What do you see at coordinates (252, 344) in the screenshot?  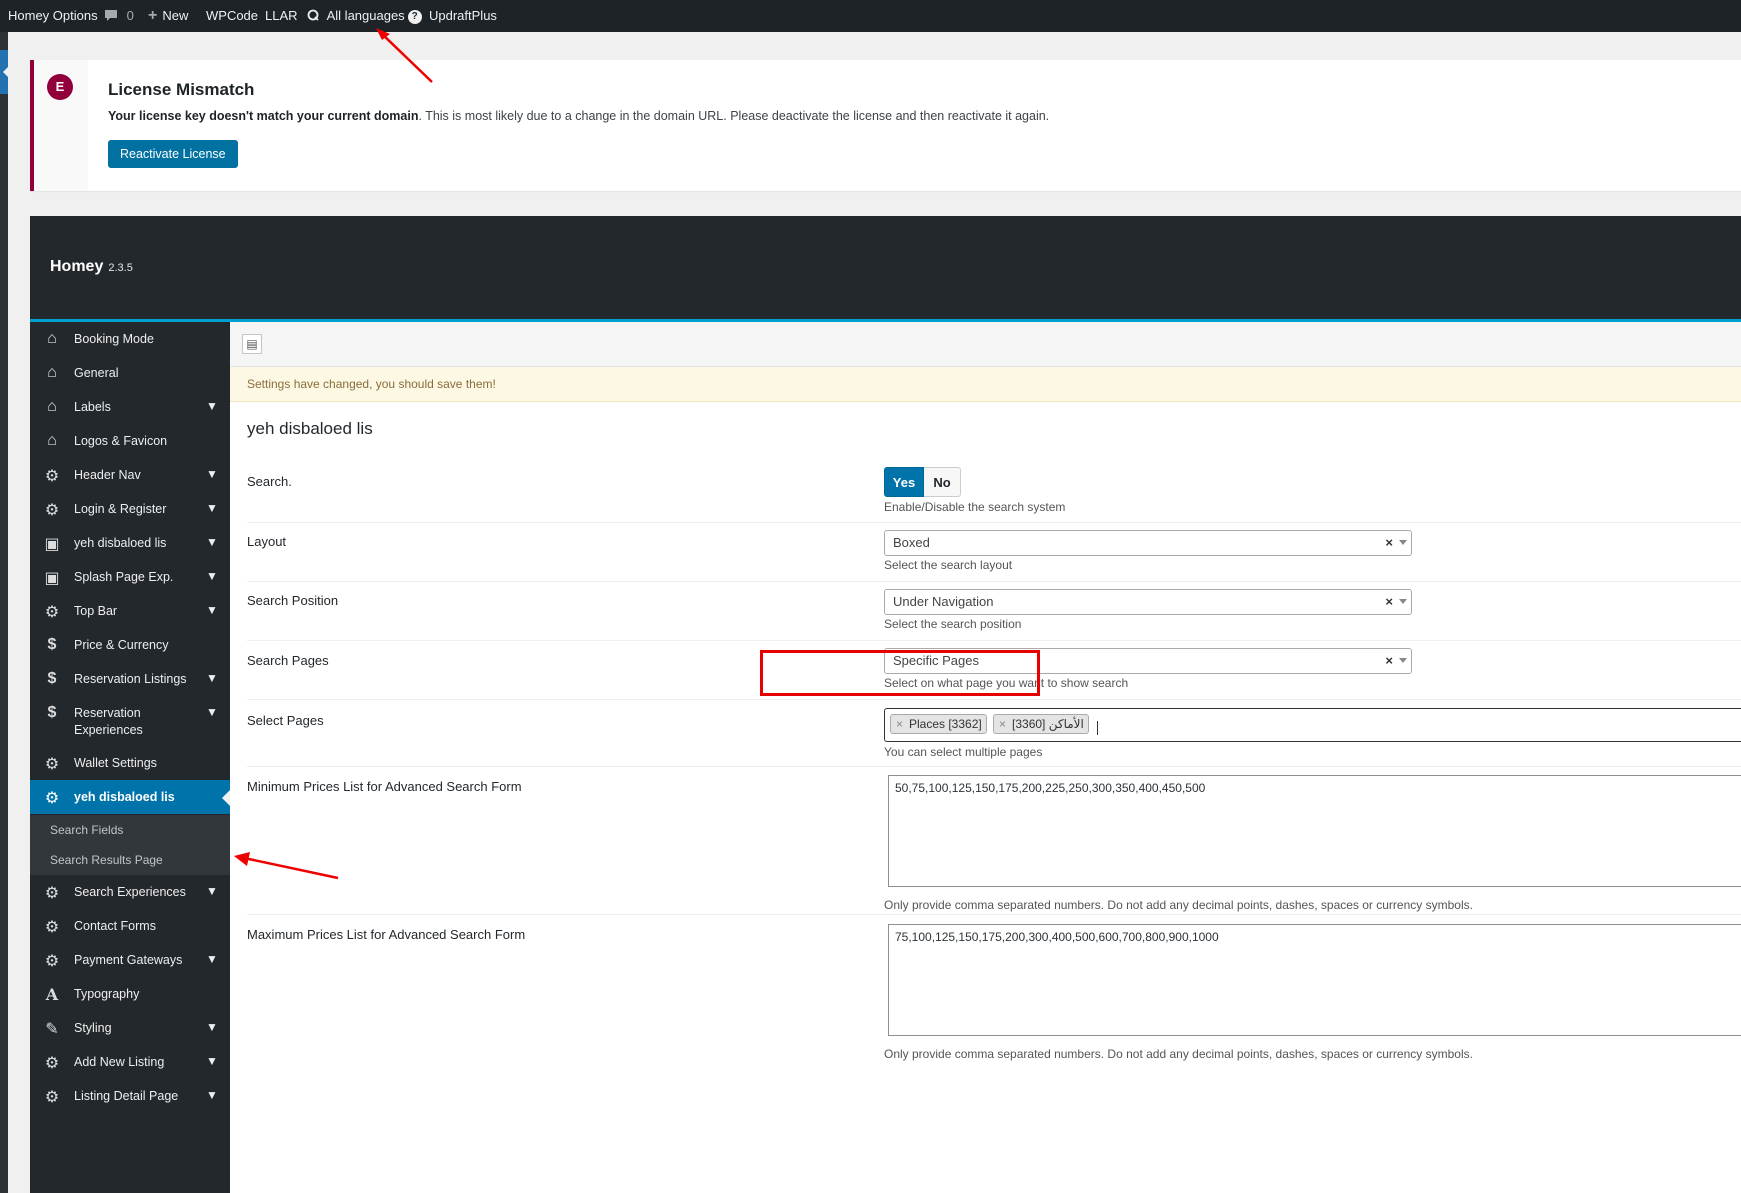 I see `toggle-expand-icon: ▤` at bounding box center [252, 344].